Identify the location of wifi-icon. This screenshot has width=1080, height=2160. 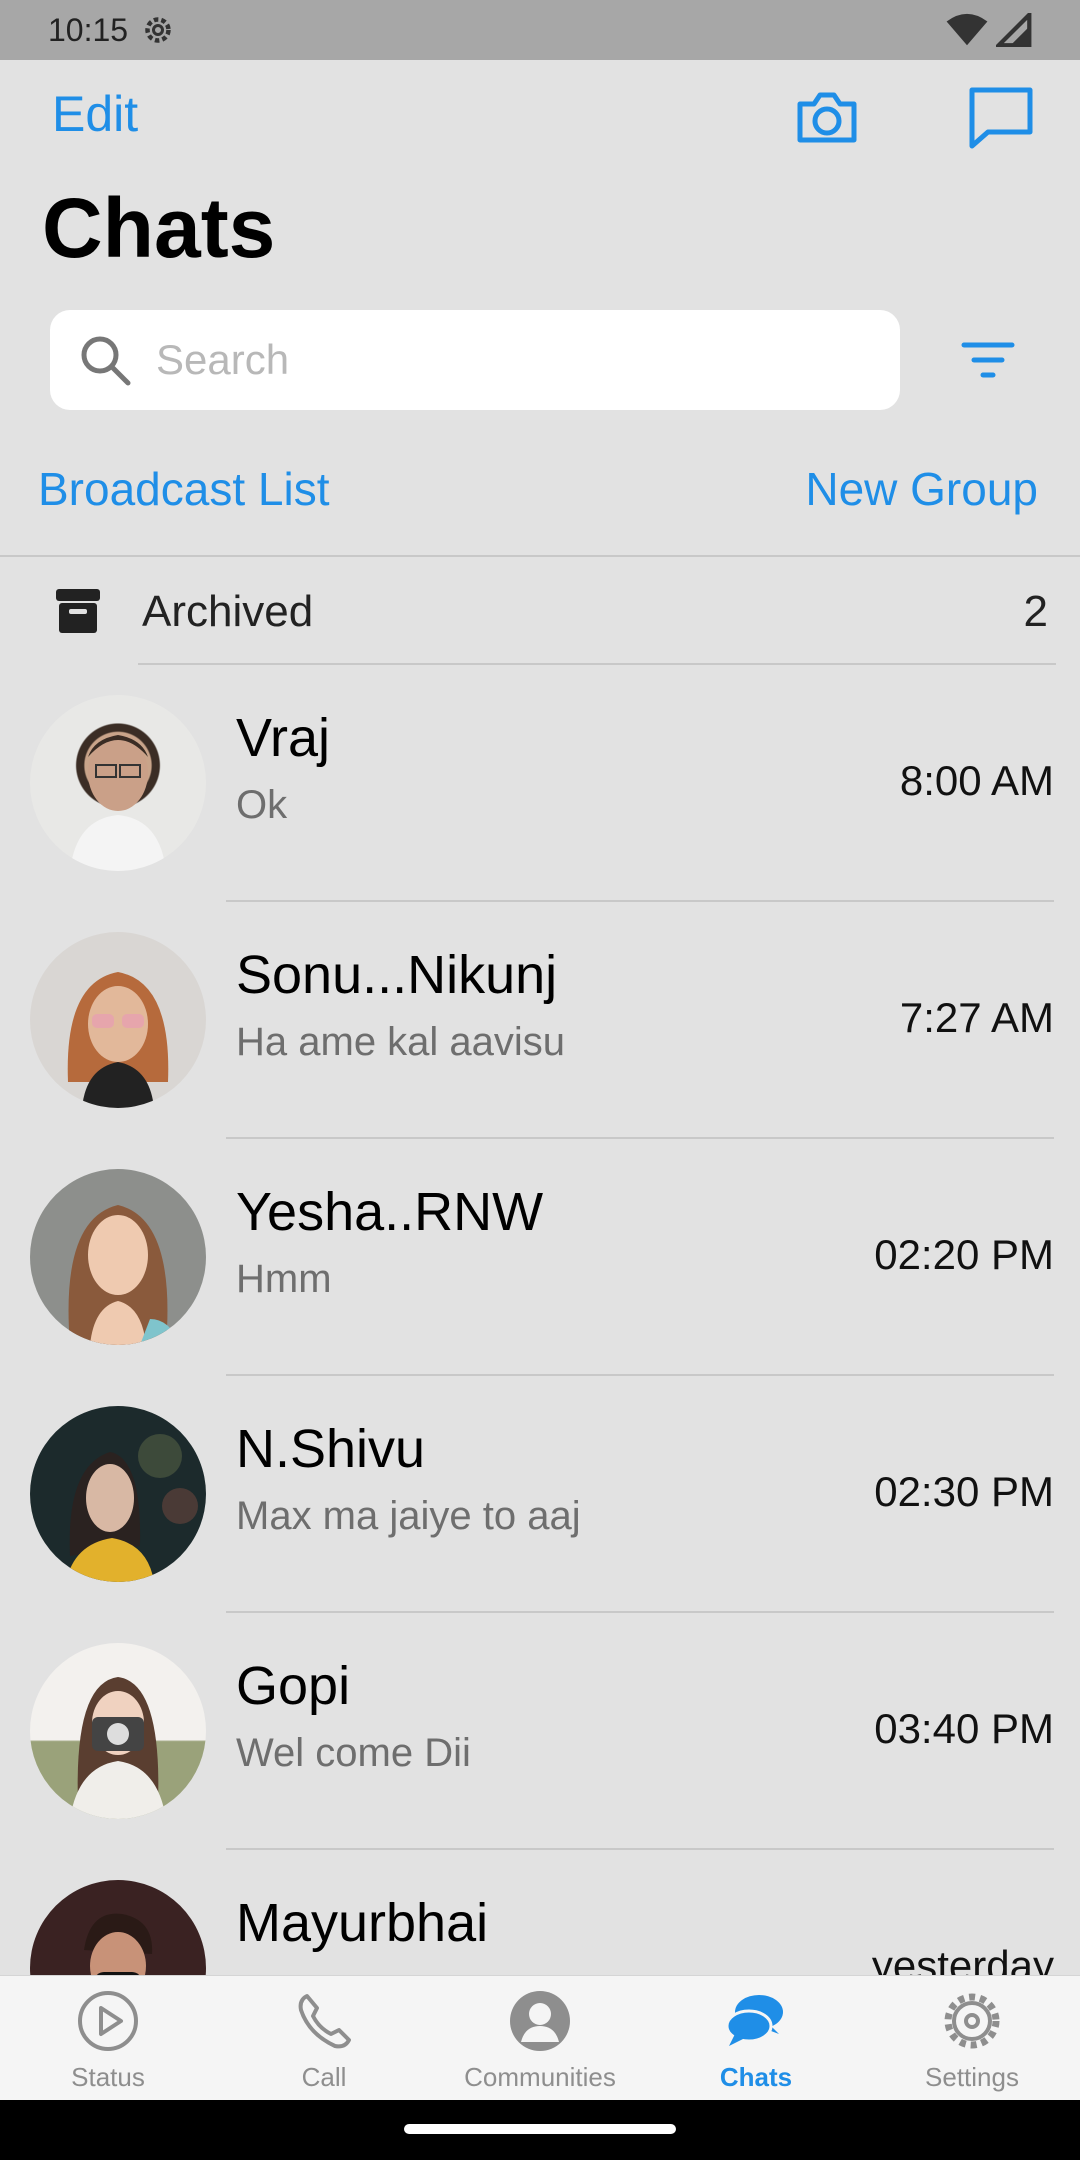
(967, 29).